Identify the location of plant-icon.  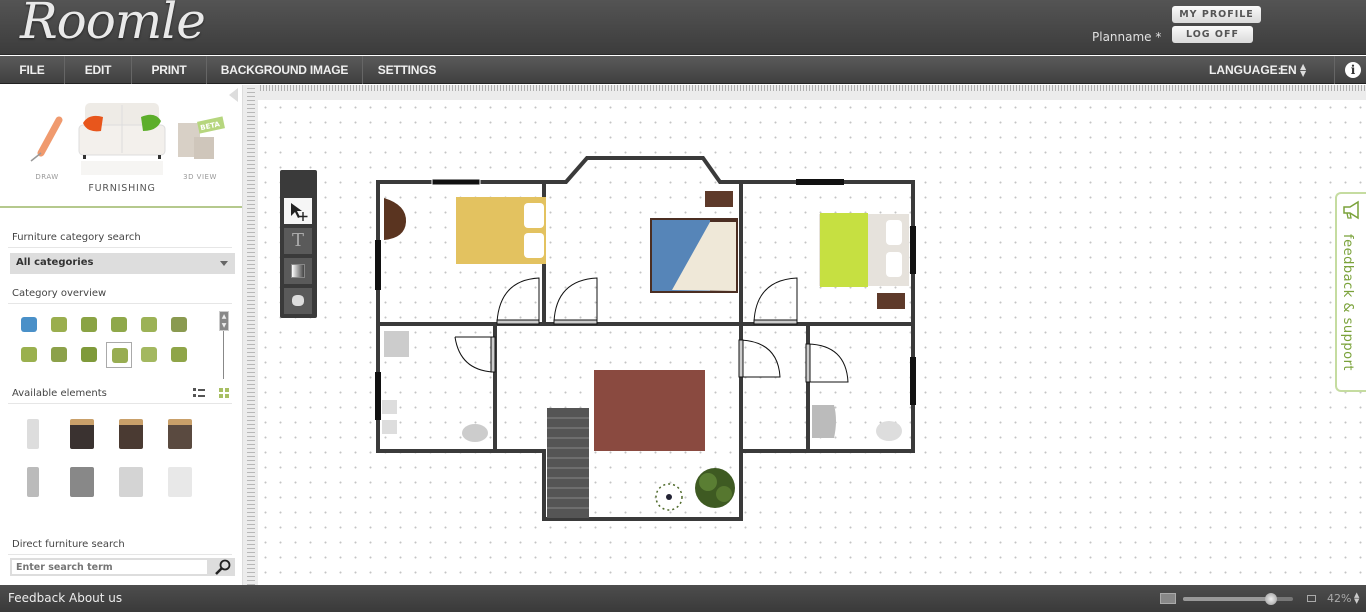
(89, 355).